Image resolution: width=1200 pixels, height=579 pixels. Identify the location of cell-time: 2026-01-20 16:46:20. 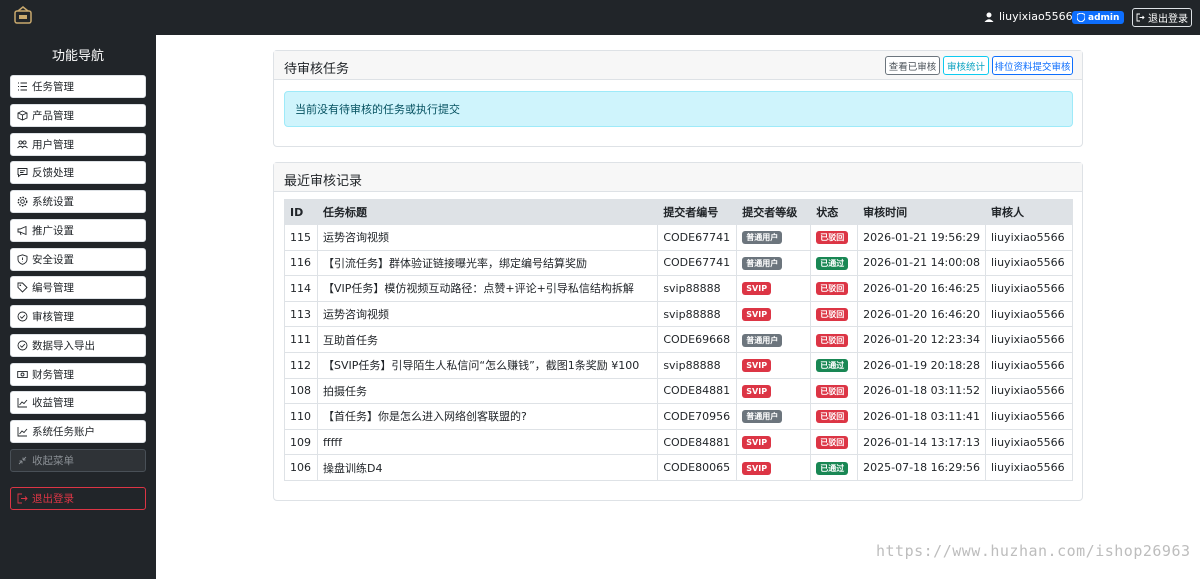
(921, 314).